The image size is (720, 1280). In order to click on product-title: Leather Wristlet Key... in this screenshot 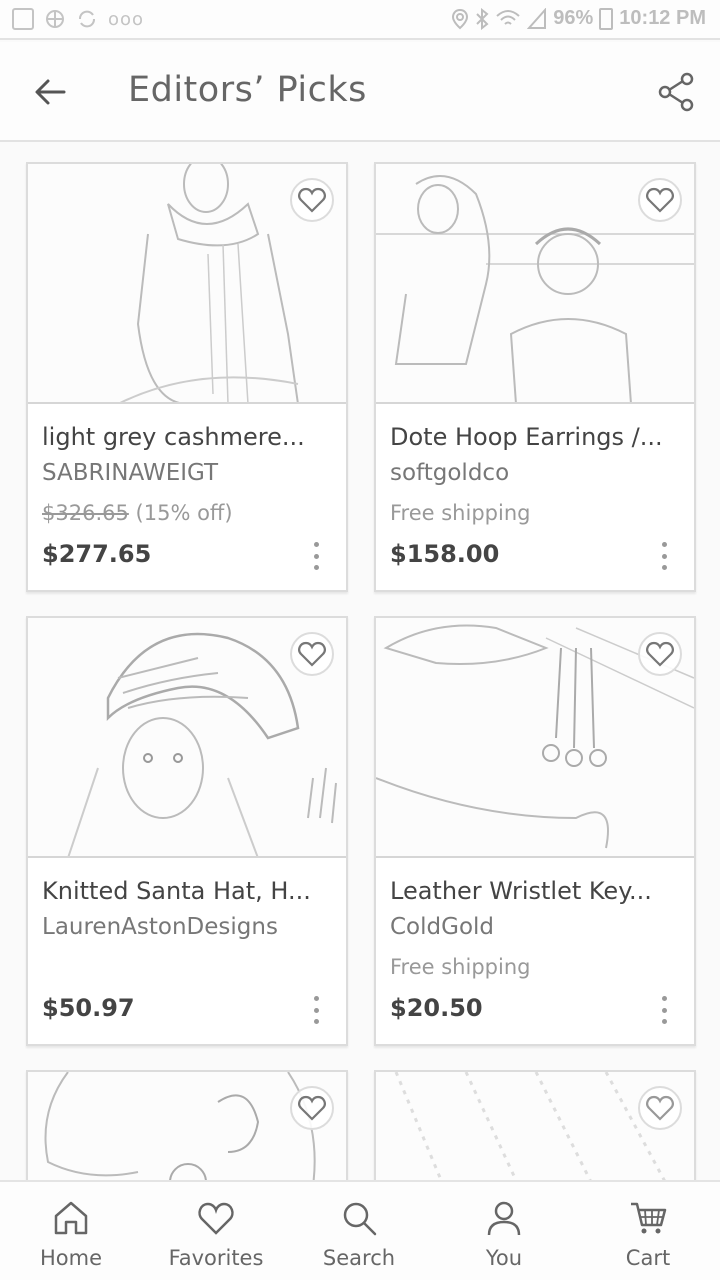, I will do `click(521, 891)`.